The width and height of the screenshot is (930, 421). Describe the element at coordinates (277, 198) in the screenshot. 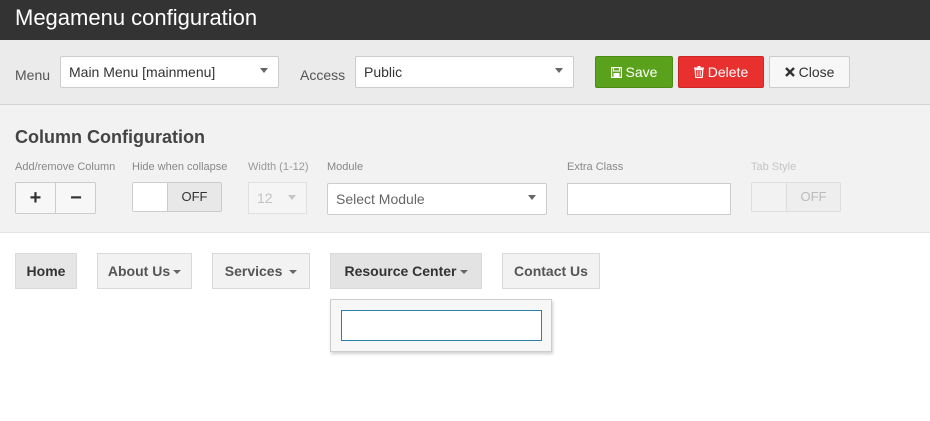

I see `width-select: 12` at that location.